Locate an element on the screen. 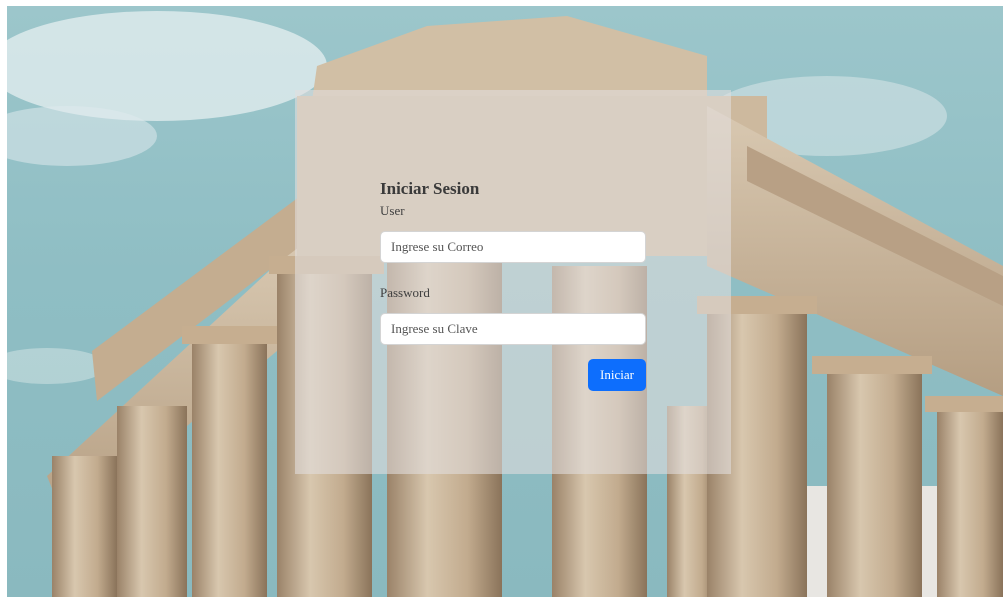  password-label: Password is located at coordinates (405, 292).